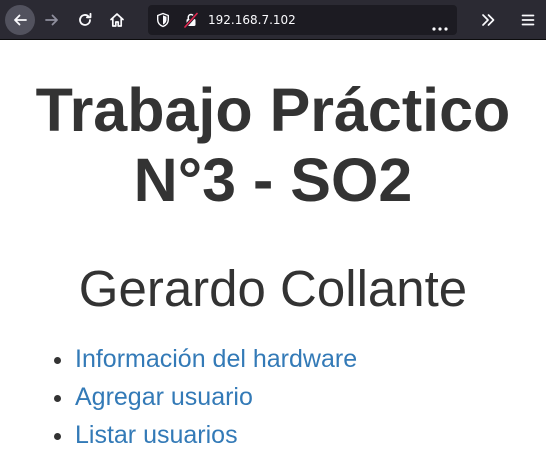  I want to click on hamburger-menu-icon, so click(528, 20).